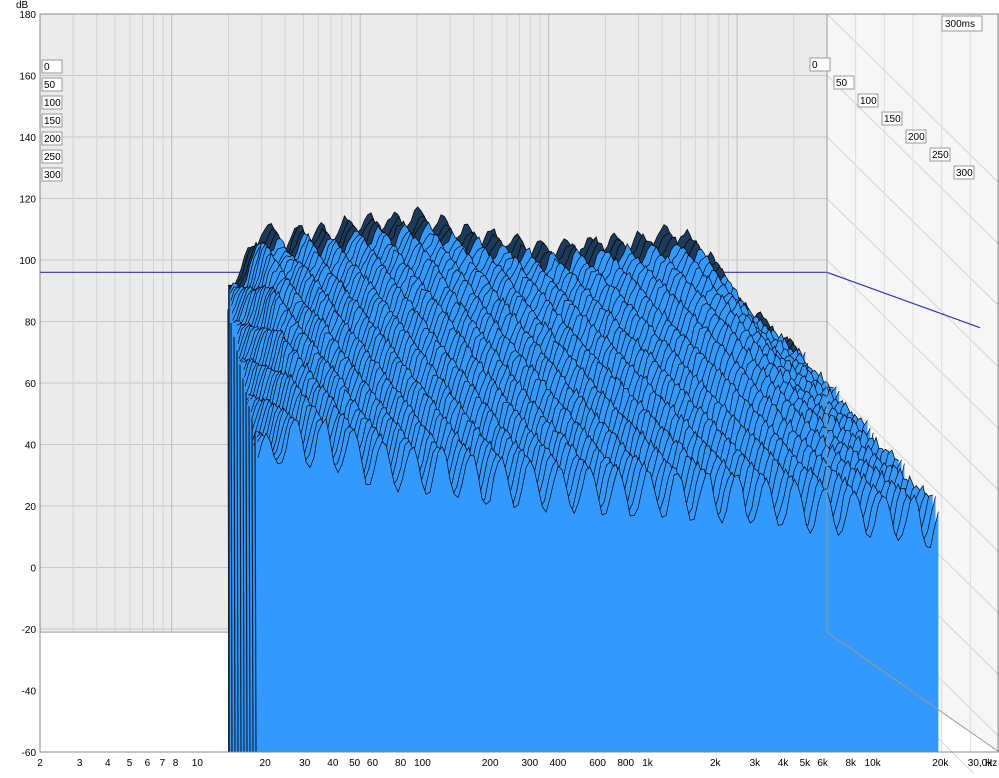 The image size is (999, 778). I want to click on x-tick-label: 7, so click(163, 763).